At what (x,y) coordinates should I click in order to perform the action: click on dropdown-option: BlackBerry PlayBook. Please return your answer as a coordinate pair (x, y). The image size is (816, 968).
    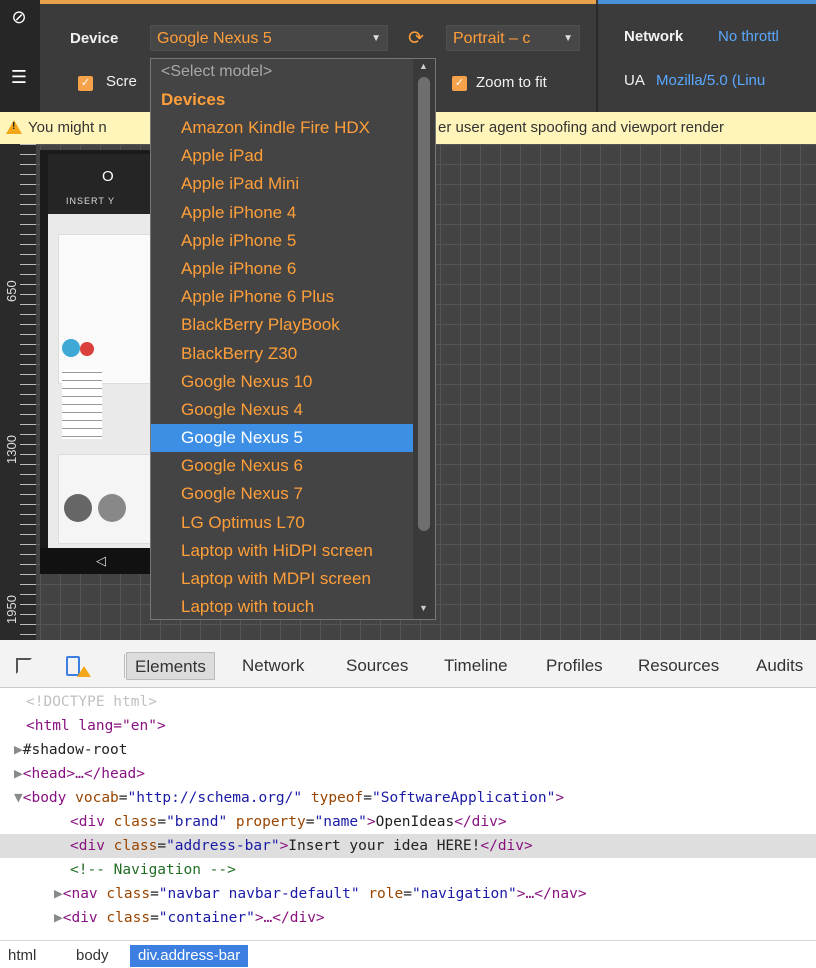
    Looking at the image, I should click on (283, 325).